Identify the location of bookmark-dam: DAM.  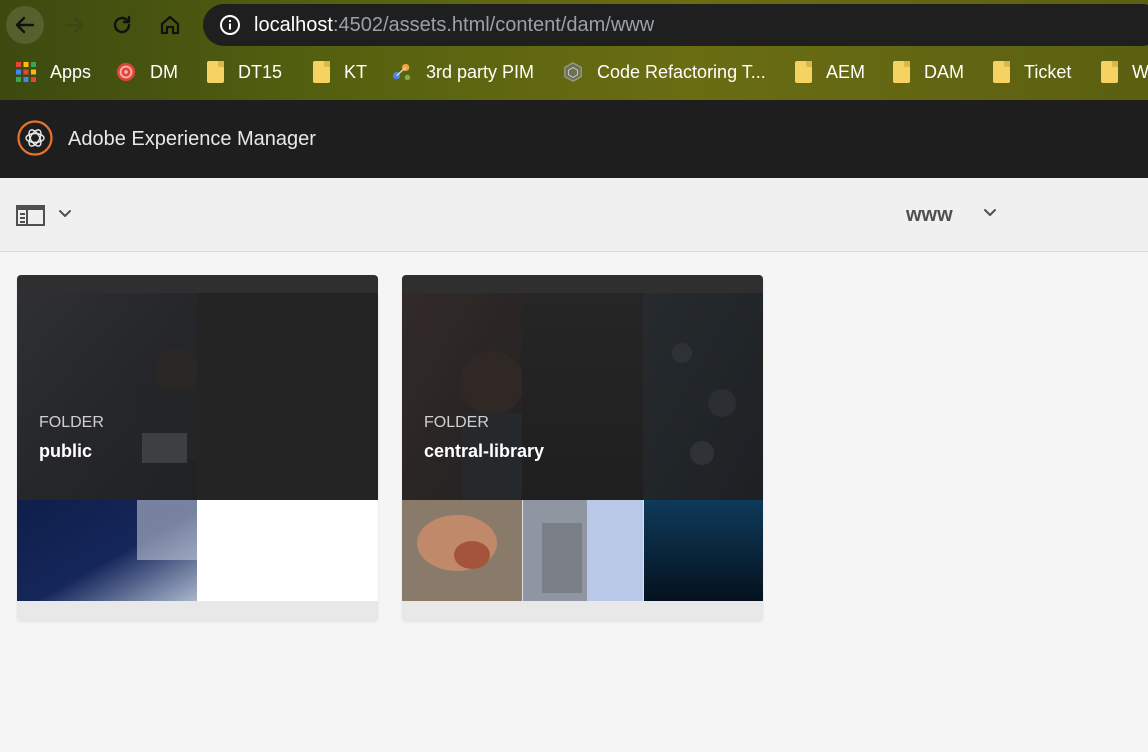
(928, 72).